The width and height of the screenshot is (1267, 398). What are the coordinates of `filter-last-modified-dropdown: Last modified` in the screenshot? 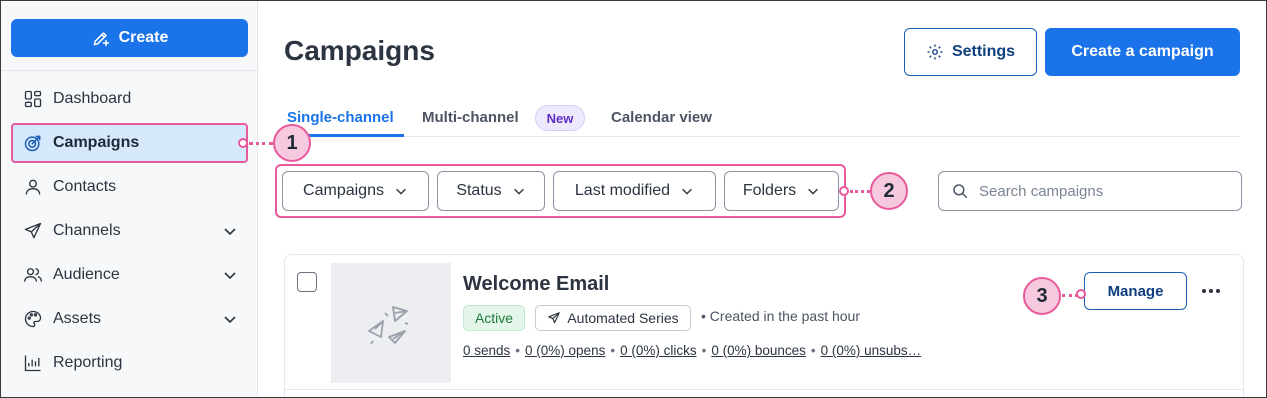 It's located at (634, 191).